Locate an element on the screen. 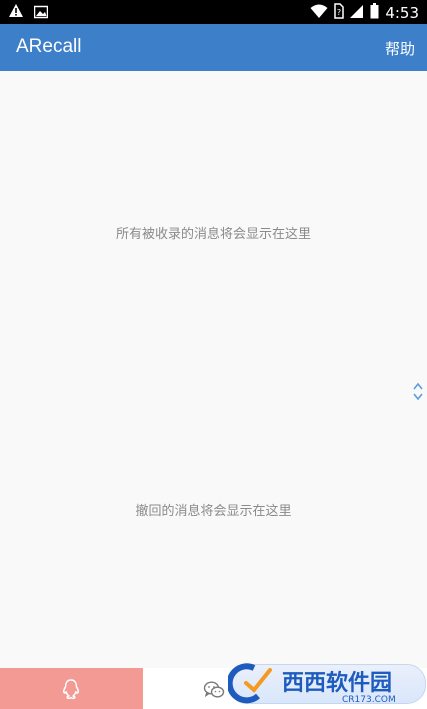 This screenshot has width=427, height=709. no-sim-icon: ? is located at coordinates (339, 13).